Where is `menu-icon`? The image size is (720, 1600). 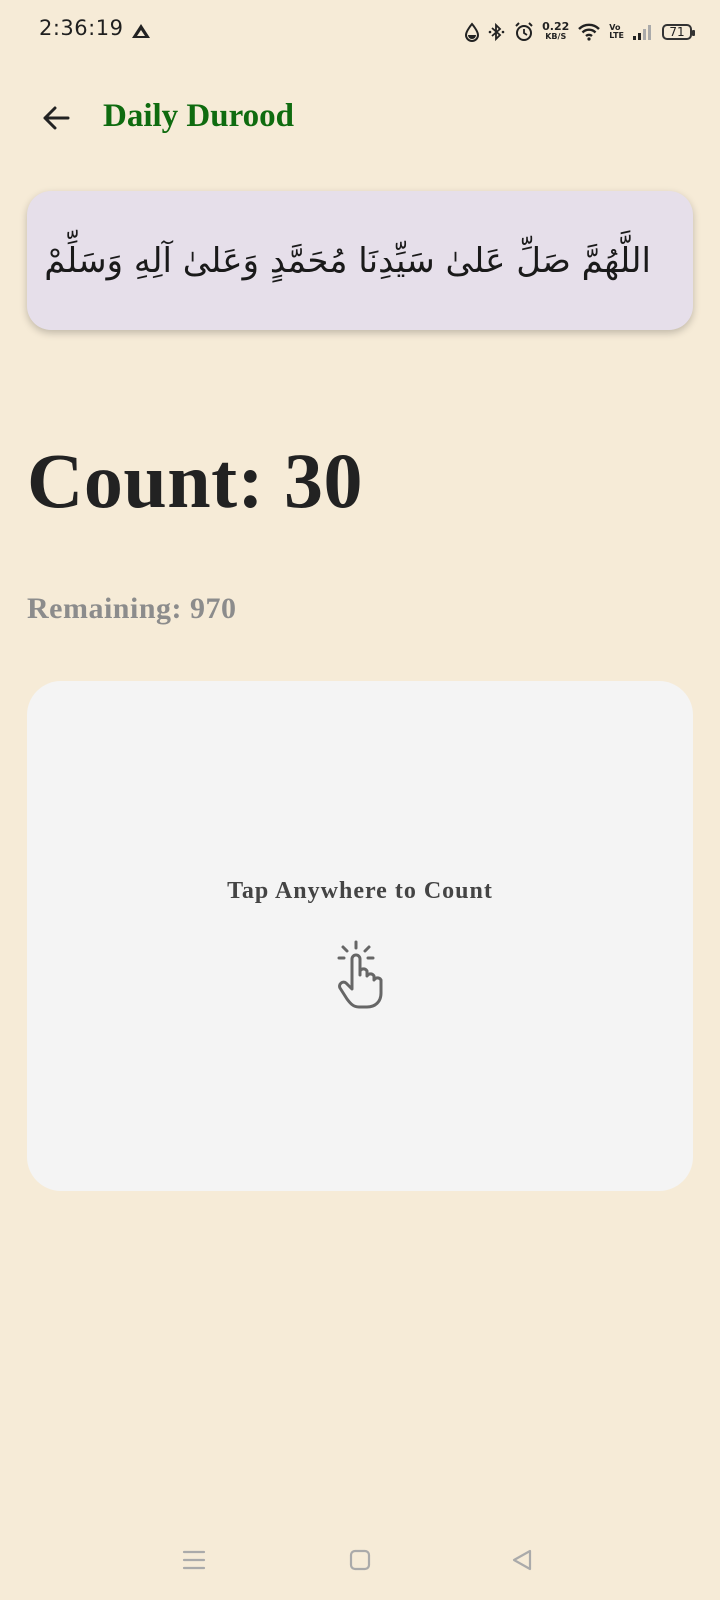
menu-icon is located at coordinates (194, 1560).